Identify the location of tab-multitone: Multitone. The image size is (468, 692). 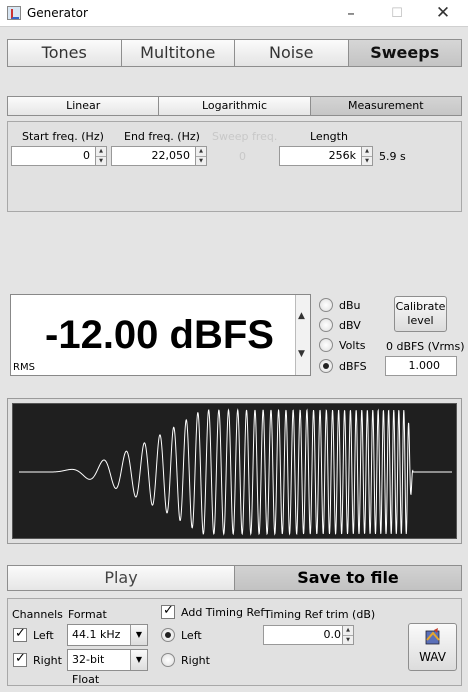
(178, 53).